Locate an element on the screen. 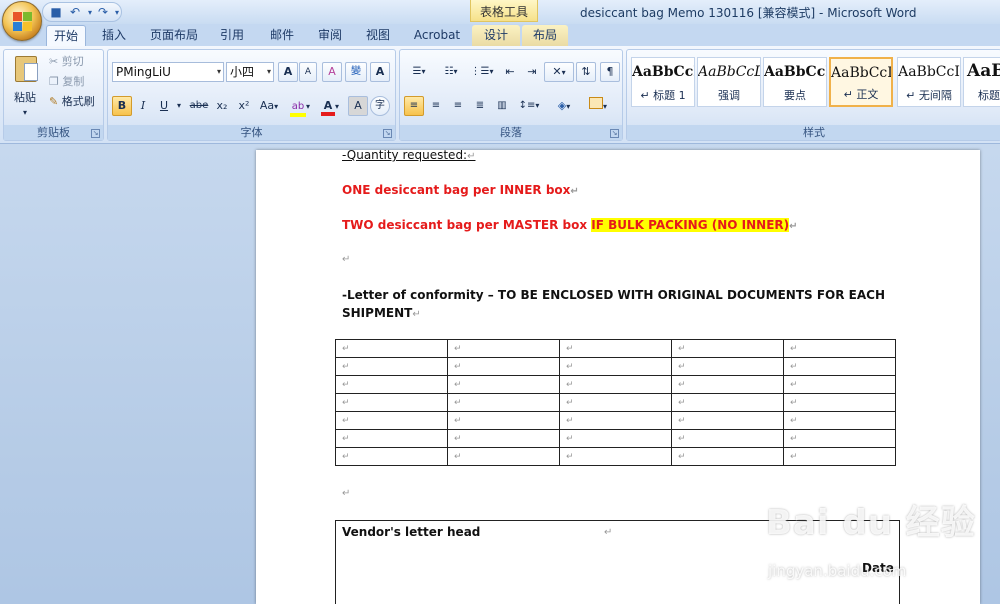 This screenshot has width=1000, height=604. distributed-button: ▥ is located at coordinates (502, 106).